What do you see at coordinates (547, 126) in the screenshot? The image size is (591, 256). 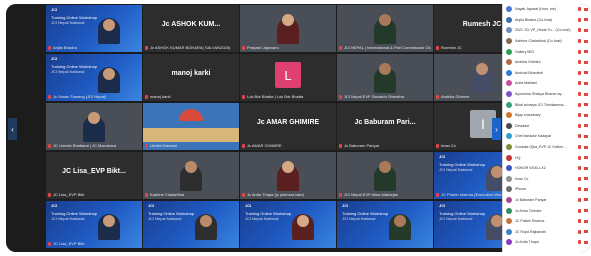 I see `participant-list-item: Dewadot` at bounding box center [547, 126].